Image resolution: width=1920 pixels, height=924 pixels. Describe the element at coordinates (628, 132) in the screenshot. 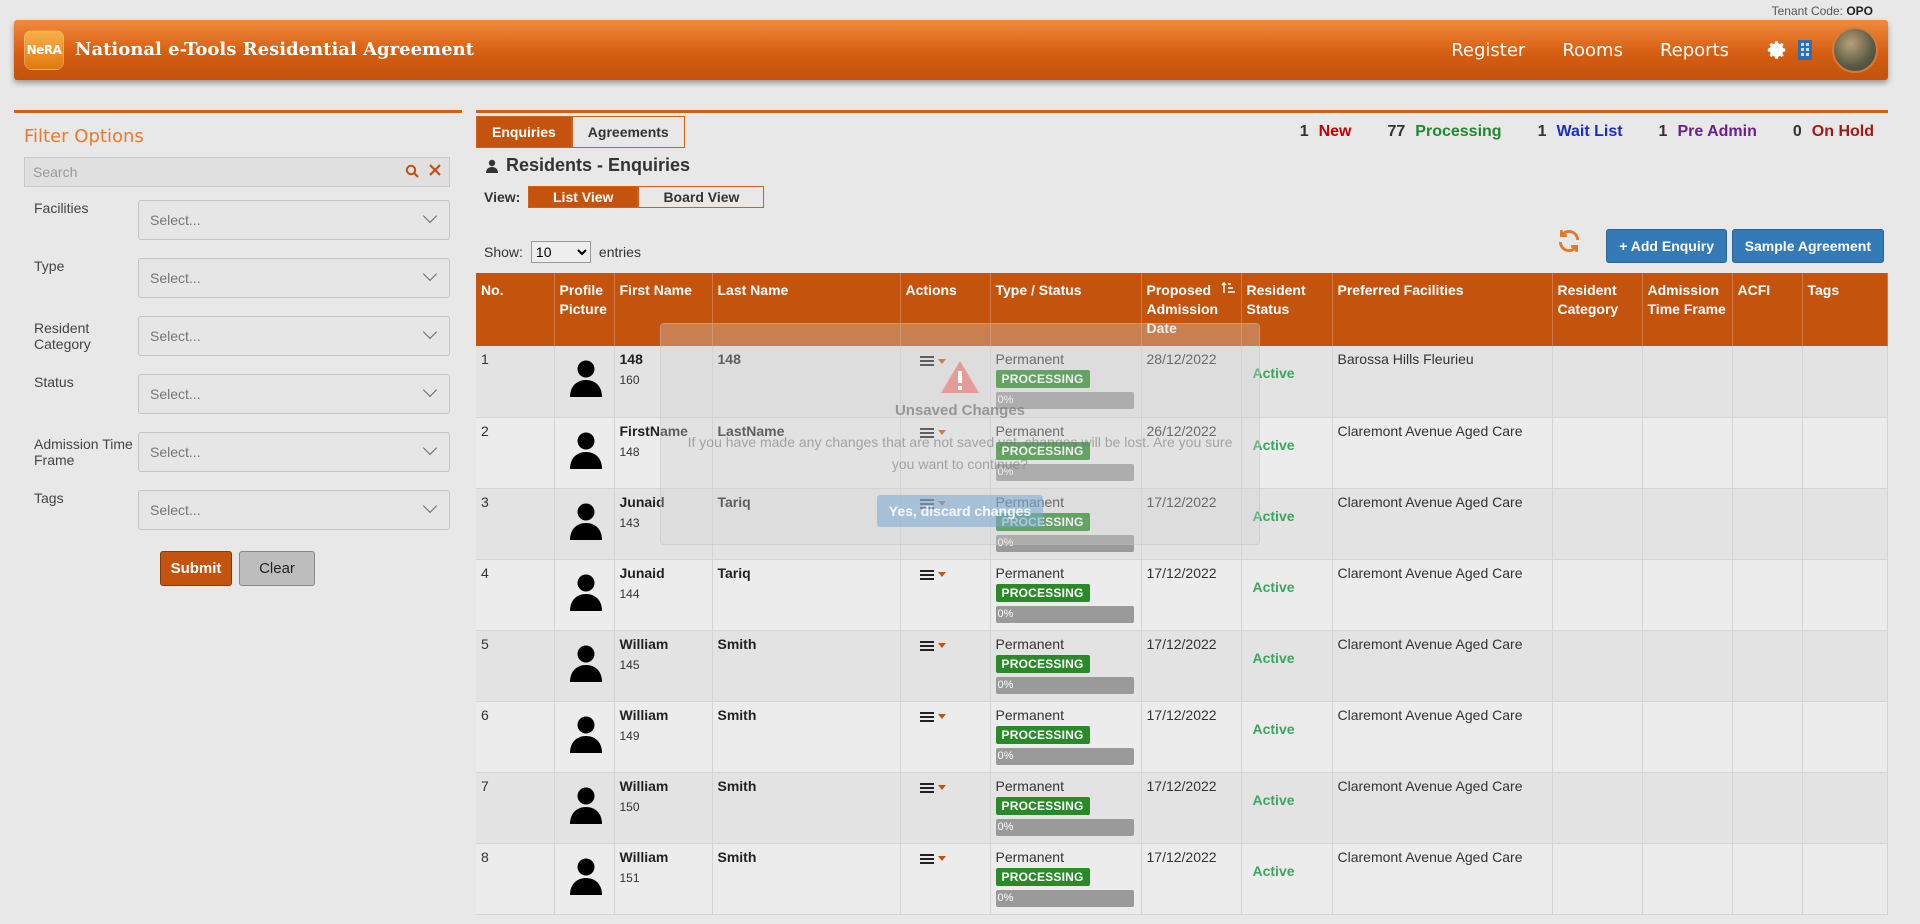

I see `tab-agreements: Agreements` at that location.